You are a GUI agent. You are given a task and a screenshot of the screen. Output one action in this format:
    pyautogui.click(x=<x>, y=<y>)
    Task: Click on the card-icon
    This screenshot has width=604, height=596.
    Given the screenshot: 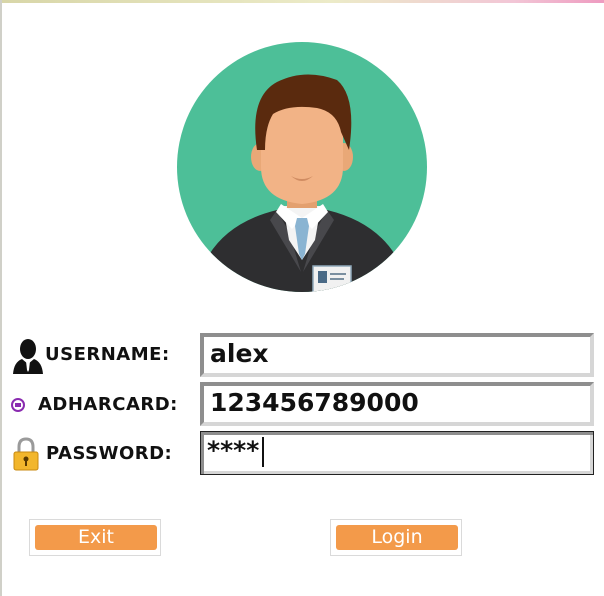 What is the action you would take?
    pyautogui.click(x=18, y=405)
    